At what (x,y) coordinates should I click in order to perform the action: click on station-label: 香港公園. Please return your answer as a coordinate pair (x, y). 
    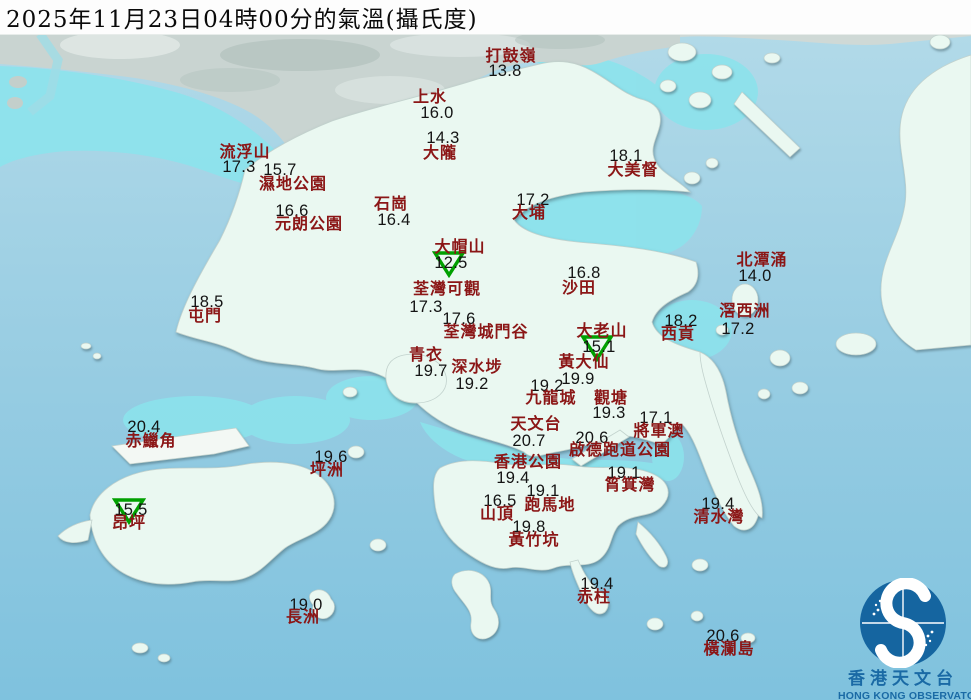
    Looking at the image, I should click on (528, 461).